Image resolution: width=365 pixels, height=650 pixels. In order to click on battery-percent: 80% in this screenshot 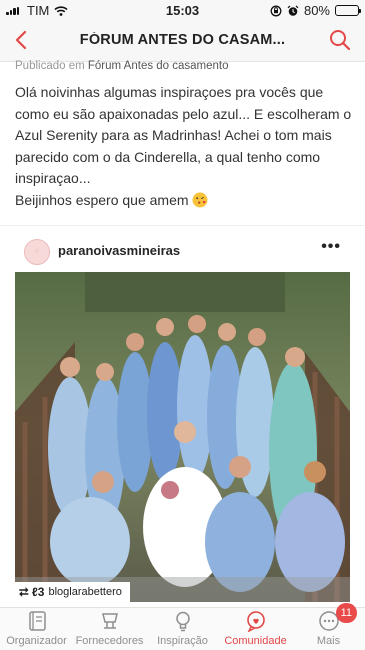, I will do `click(316, 10)`.